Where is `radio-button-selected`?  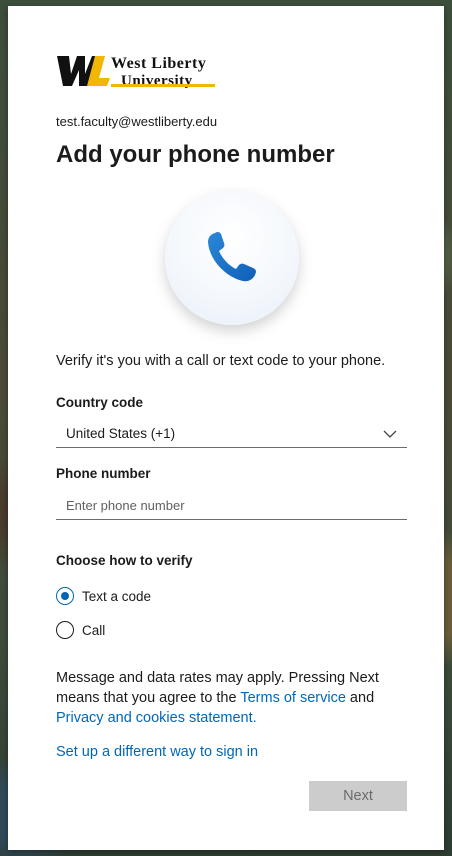 radio-button-selected is located at coordinates (65, 596).